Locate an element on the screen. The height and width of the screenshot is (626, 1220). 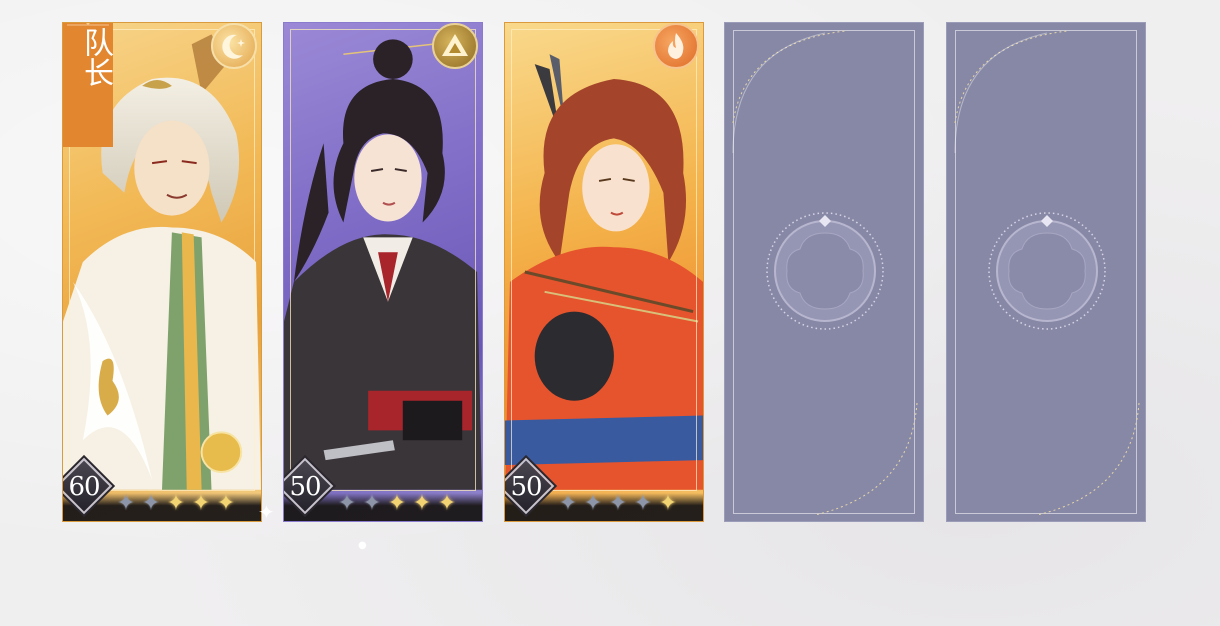
sparkle-icon: ● is located at coordinates (362, 545).